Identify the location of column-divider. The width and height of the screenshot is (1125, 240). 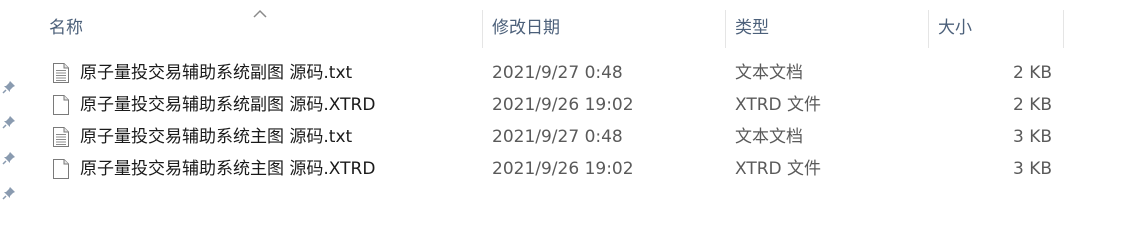
(1063, 29).